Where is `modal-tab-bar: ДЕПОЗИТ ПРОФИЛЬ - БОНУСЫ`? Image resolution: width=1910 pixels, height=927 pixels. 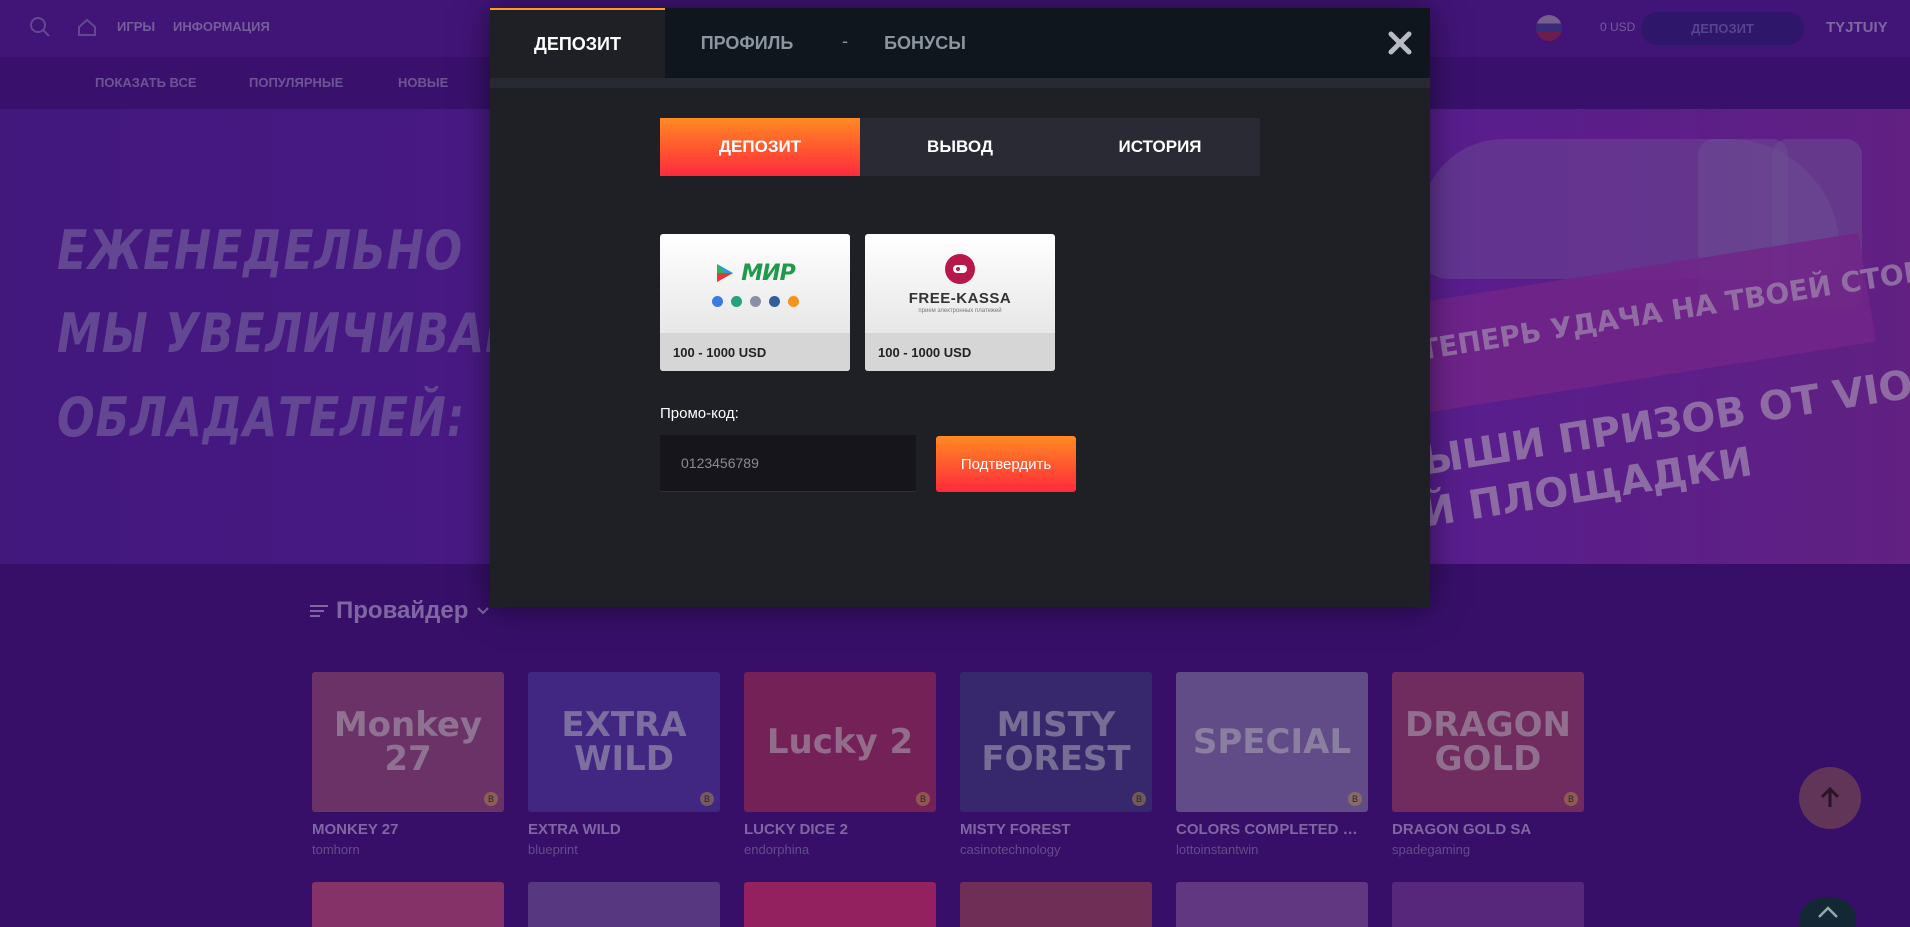
modal-tab-bar: ДЕПОЗИТ ПРОФИЛЬ - БОНУСЫ is located at coordinates (960, 43).